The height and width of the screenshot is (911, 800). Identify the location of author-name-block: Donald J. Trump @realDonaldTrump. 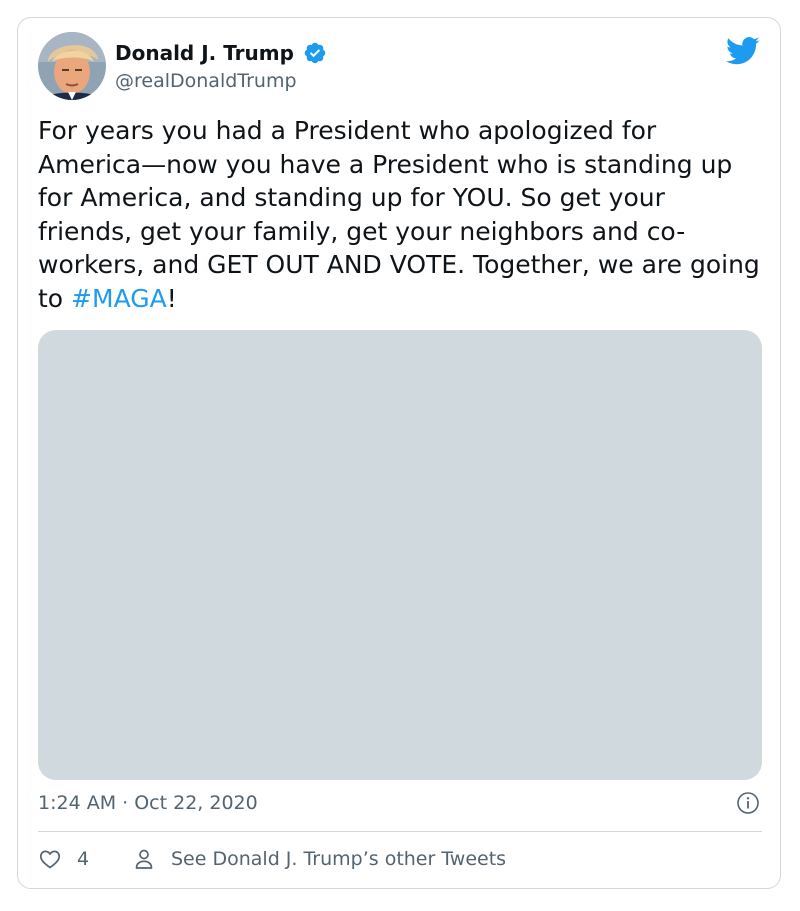
(221, 66).